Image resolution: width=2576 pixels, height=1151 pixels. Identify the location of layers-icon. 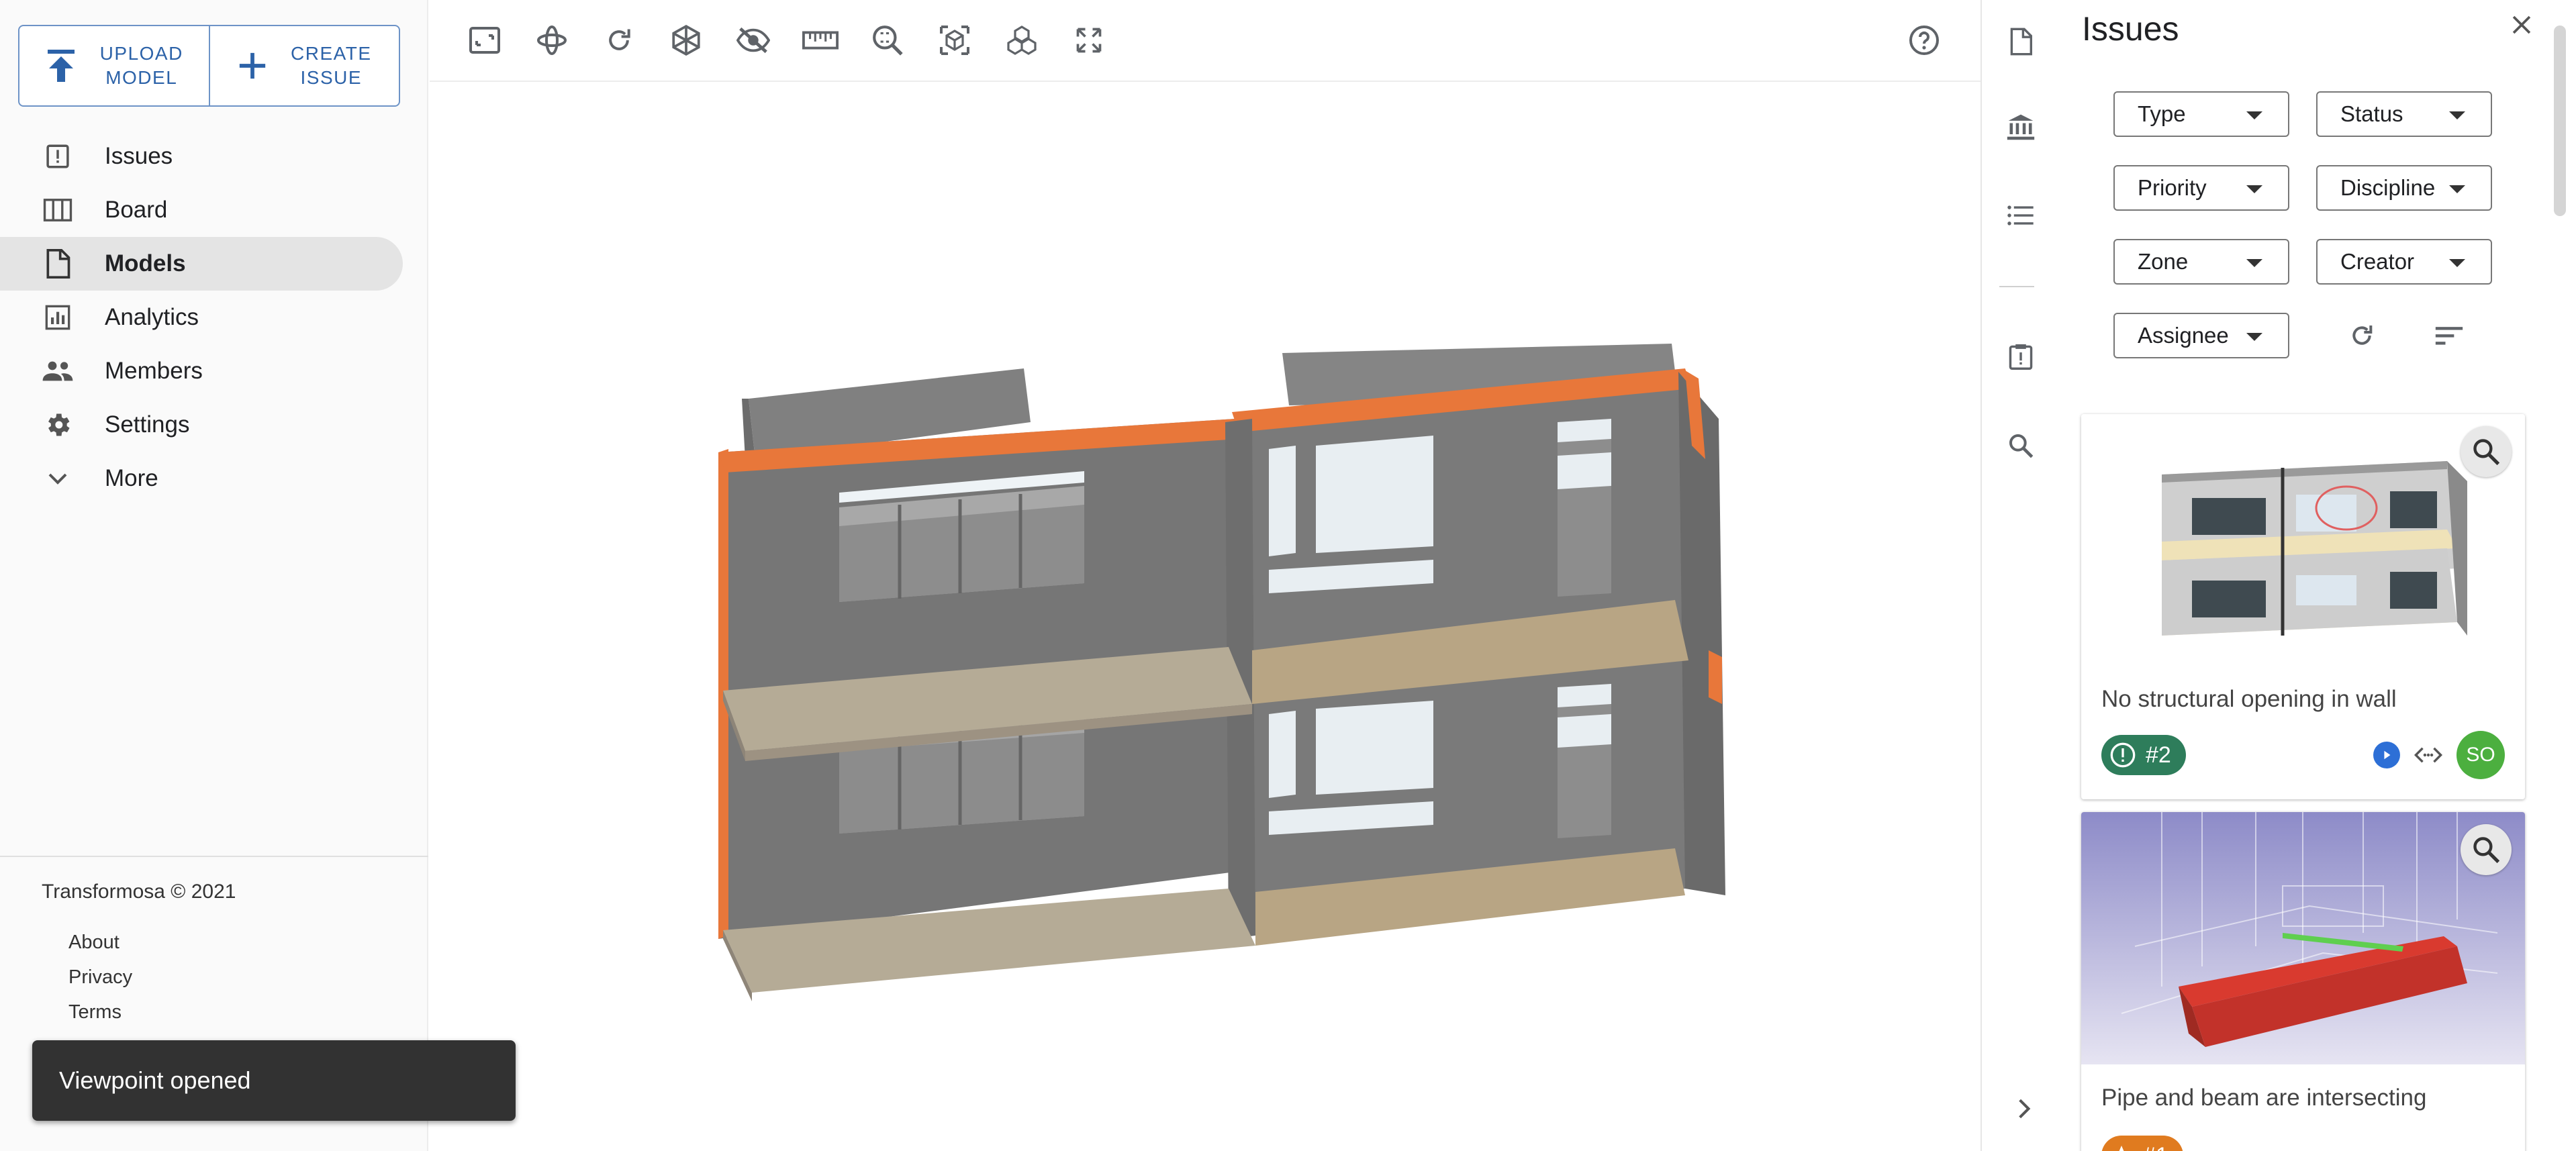
(1022, 40).